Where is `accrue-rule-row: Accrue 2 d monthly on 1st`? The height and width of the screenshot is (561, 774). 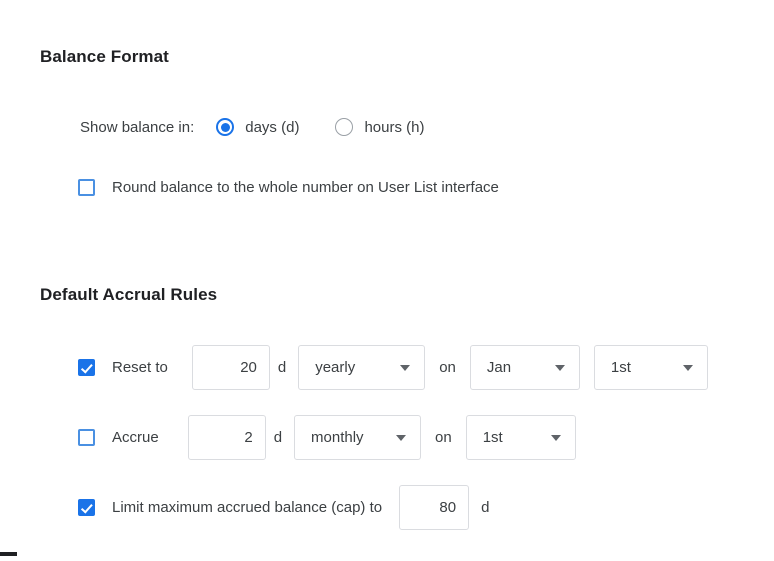
accrue-rule-row: Accrue 2 d monthly on 1st is located at coordinates (327, 437).